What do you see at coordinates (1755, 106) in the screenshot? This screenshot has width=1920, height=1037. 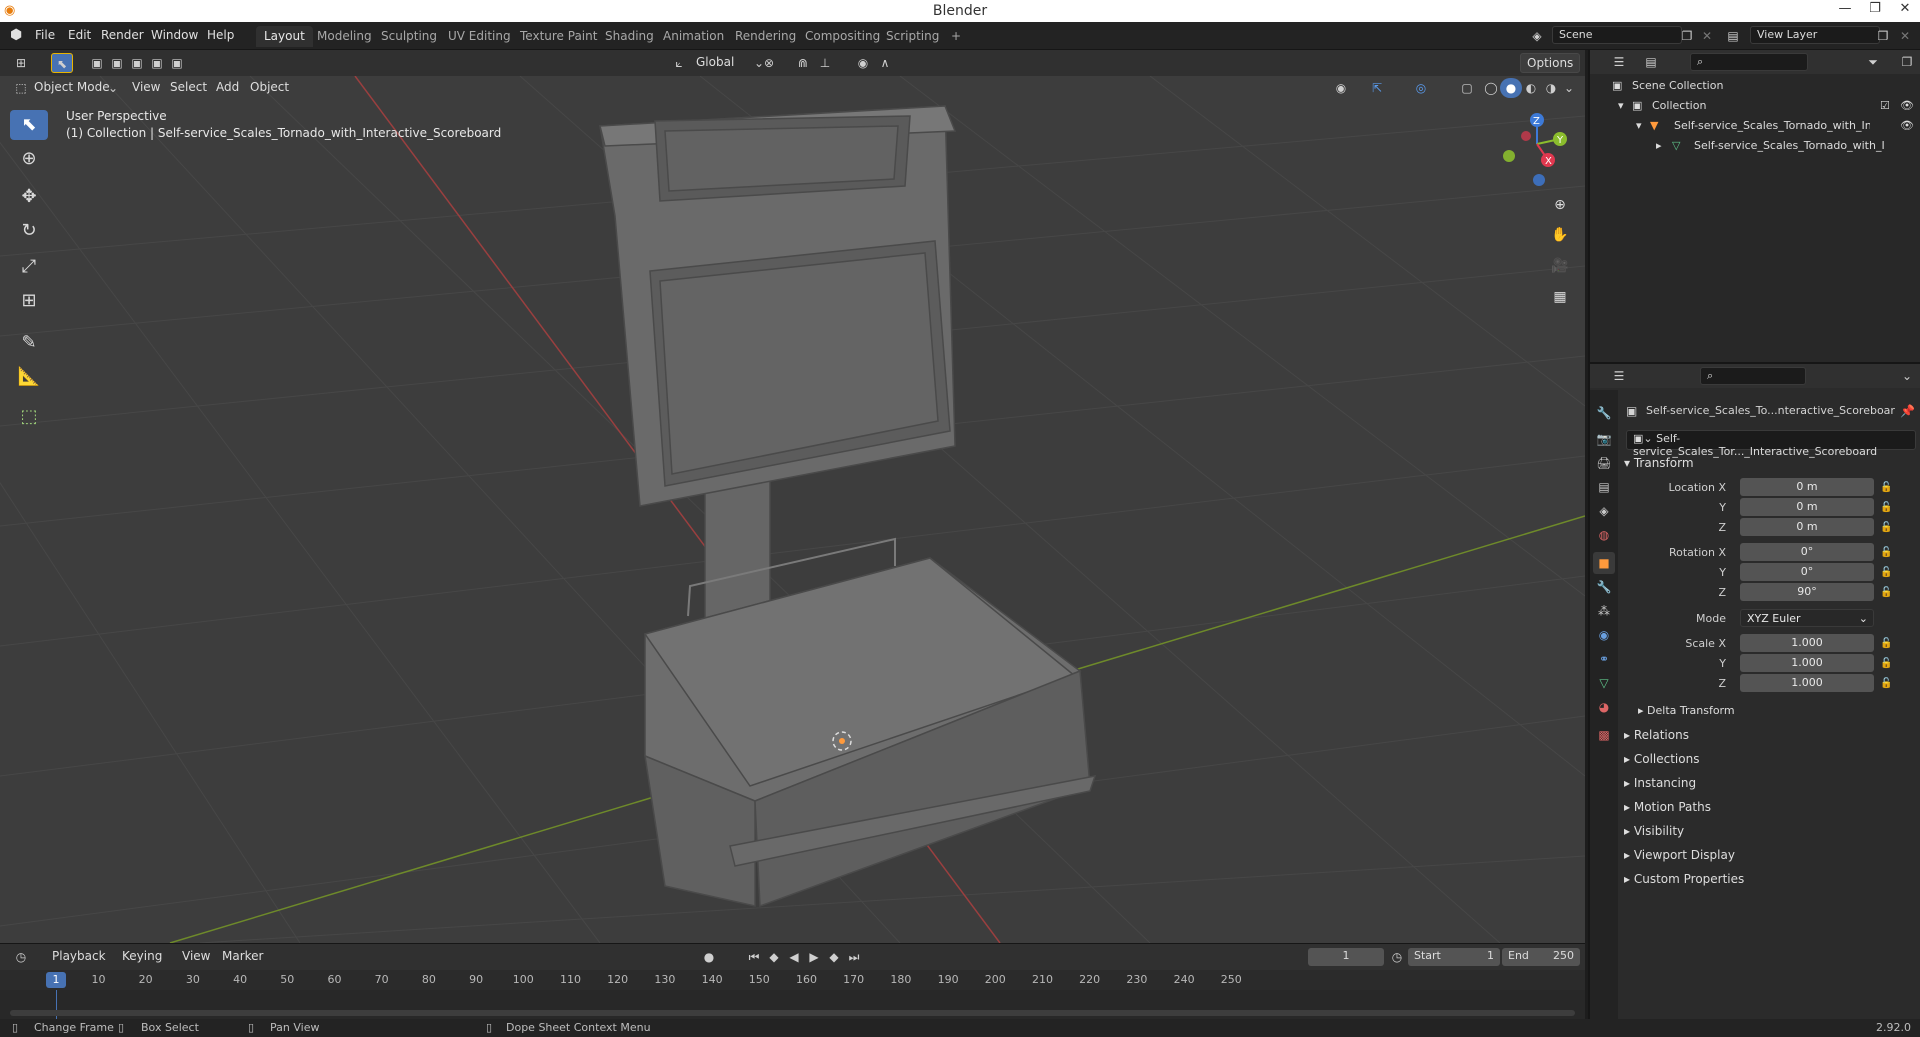 I see `outliner-row-collection: ▾ ▣ Collection ☑ 👁` at bounding box center [1755, 106].